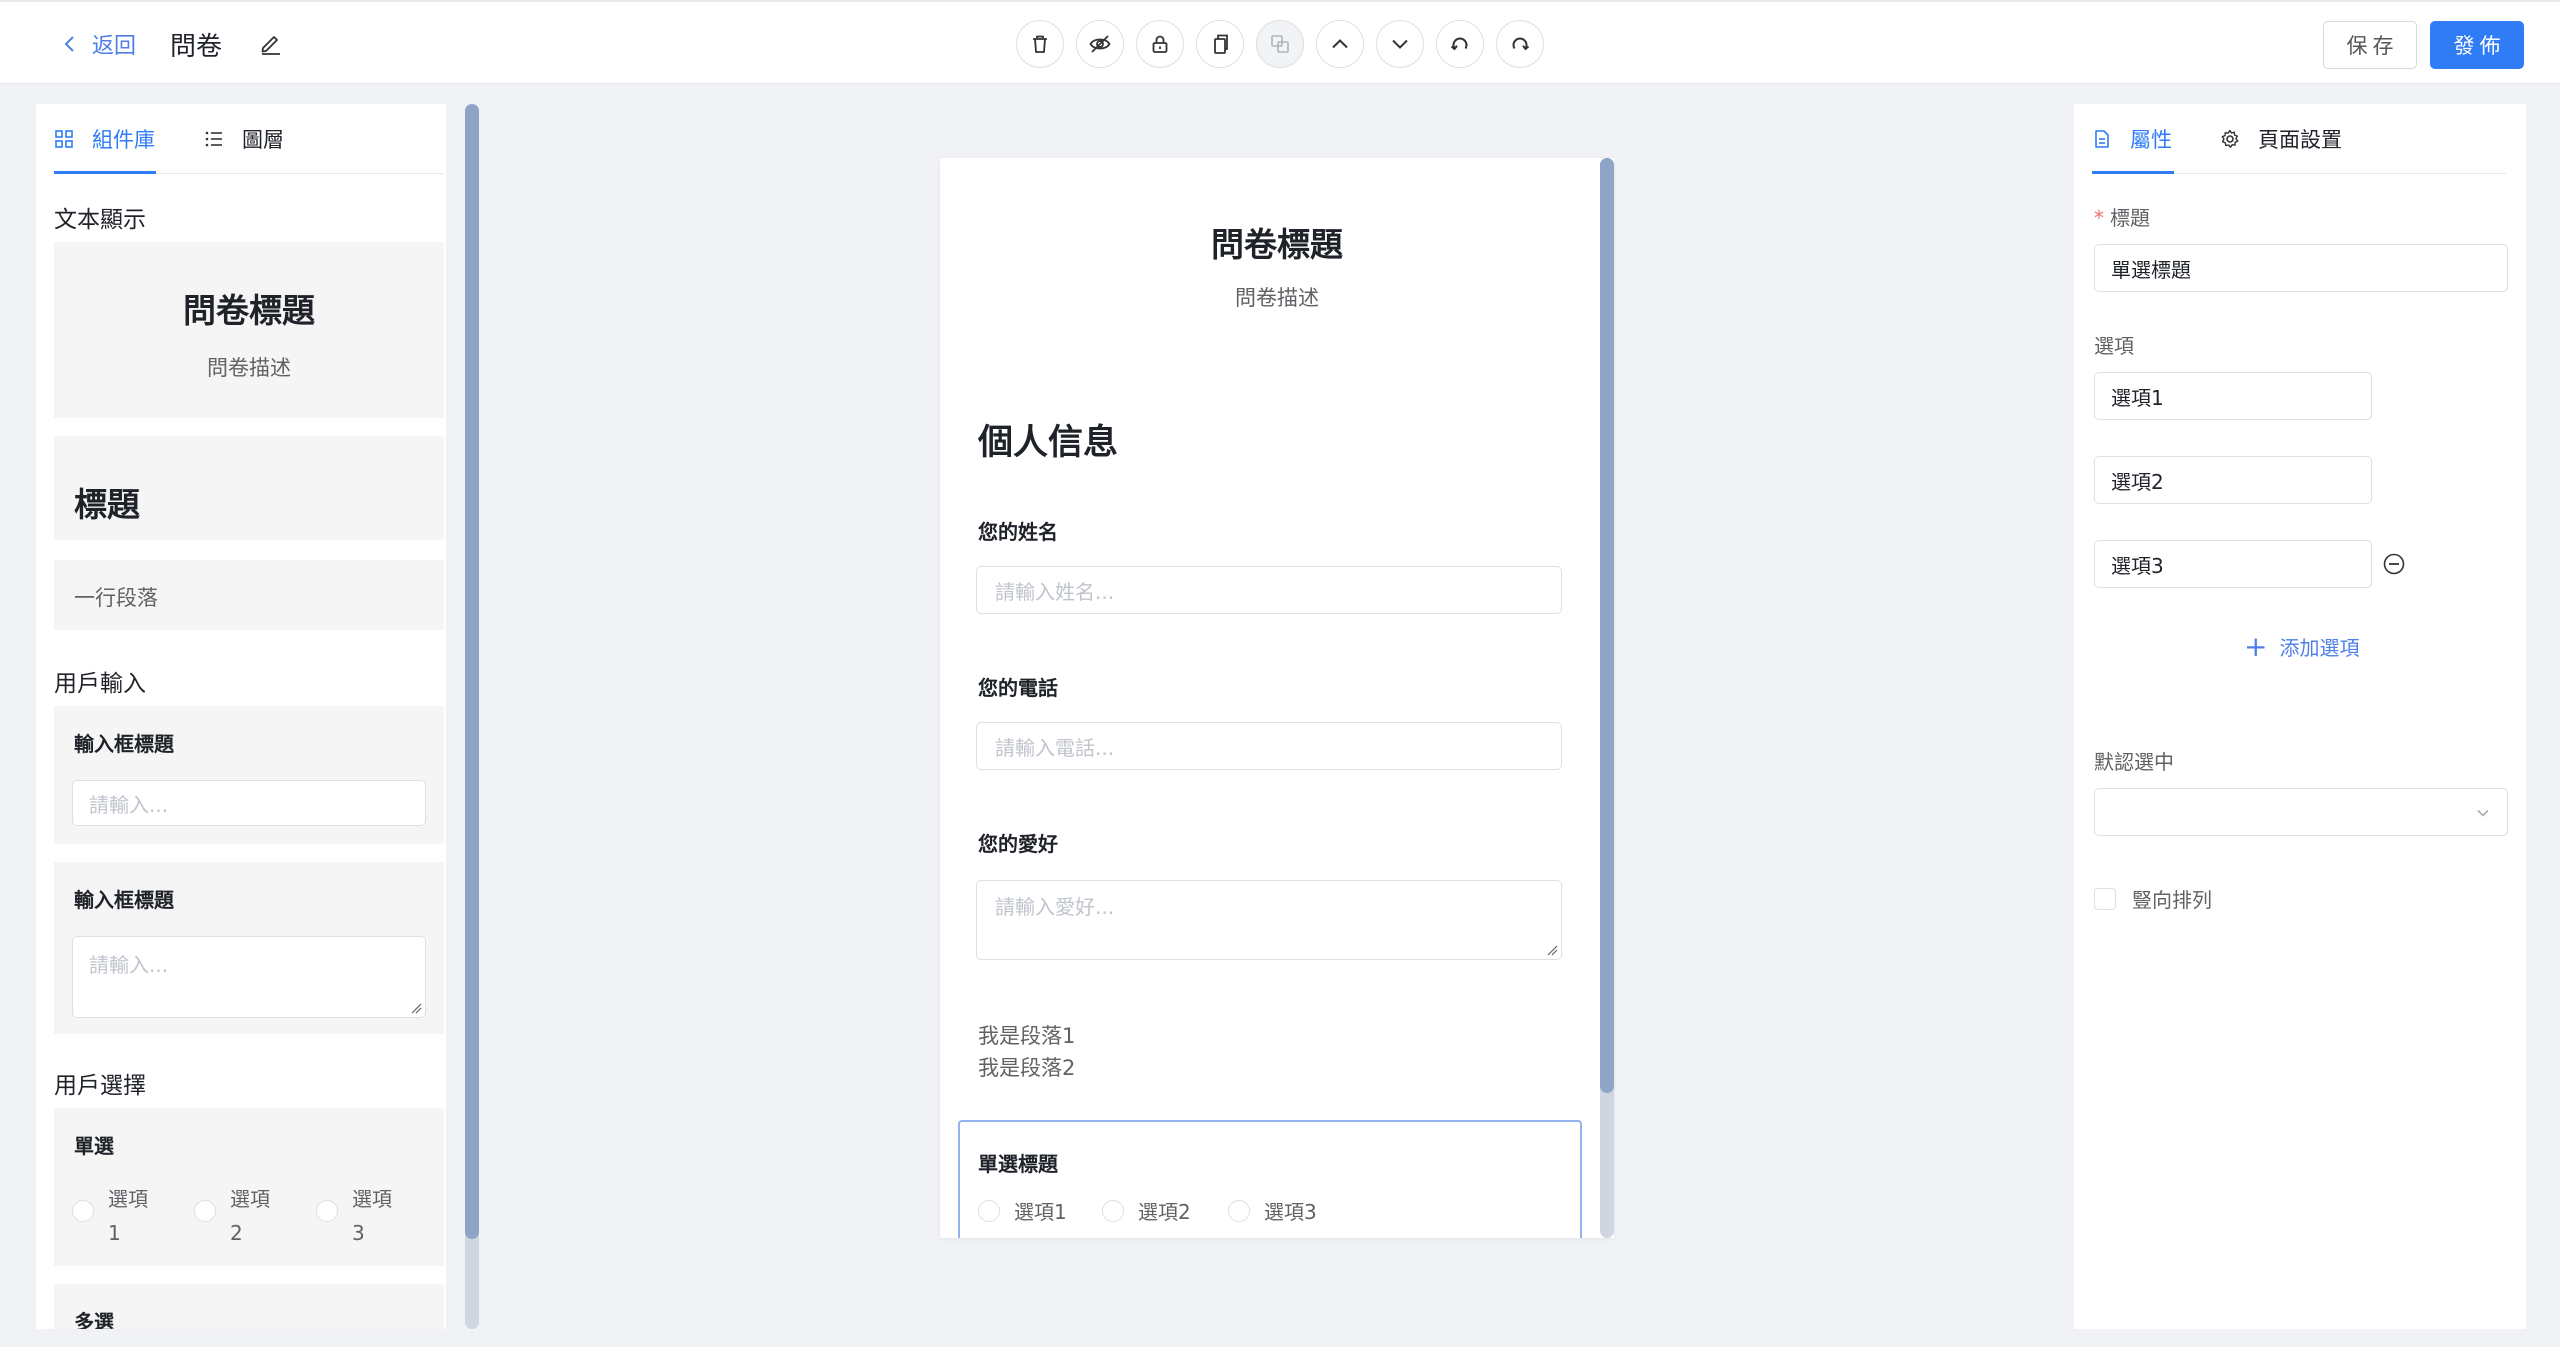 This screenshot has height=1347, width=2560. I want to click on grid-icon, so click(64, 139).